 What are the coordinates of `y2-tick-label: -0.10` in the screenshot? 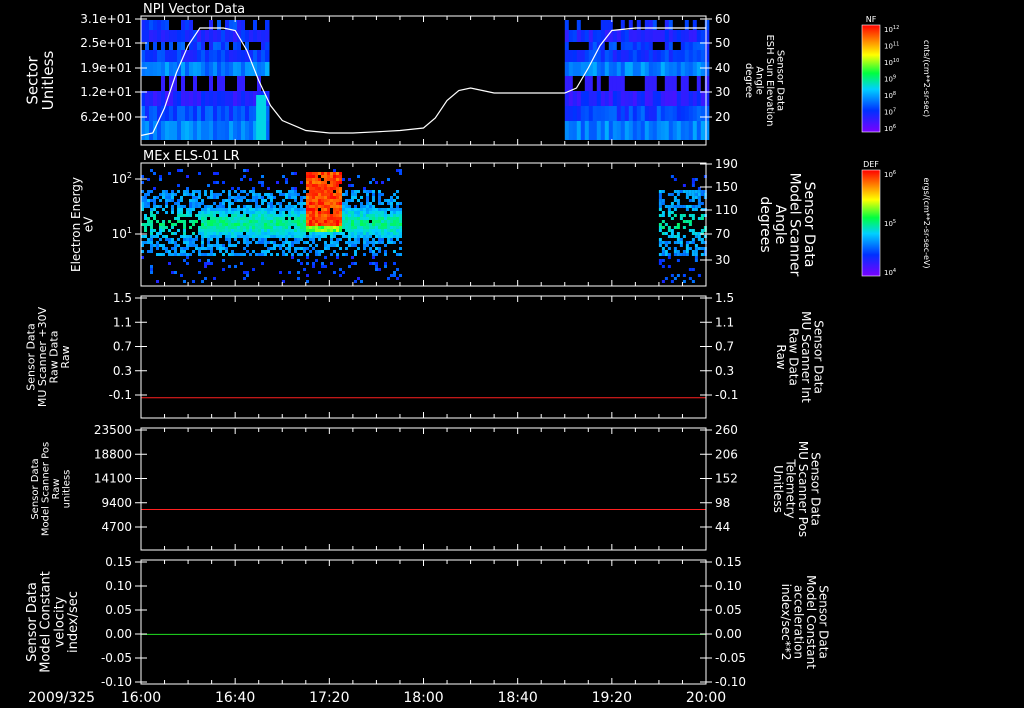 It's located at (730, 682).